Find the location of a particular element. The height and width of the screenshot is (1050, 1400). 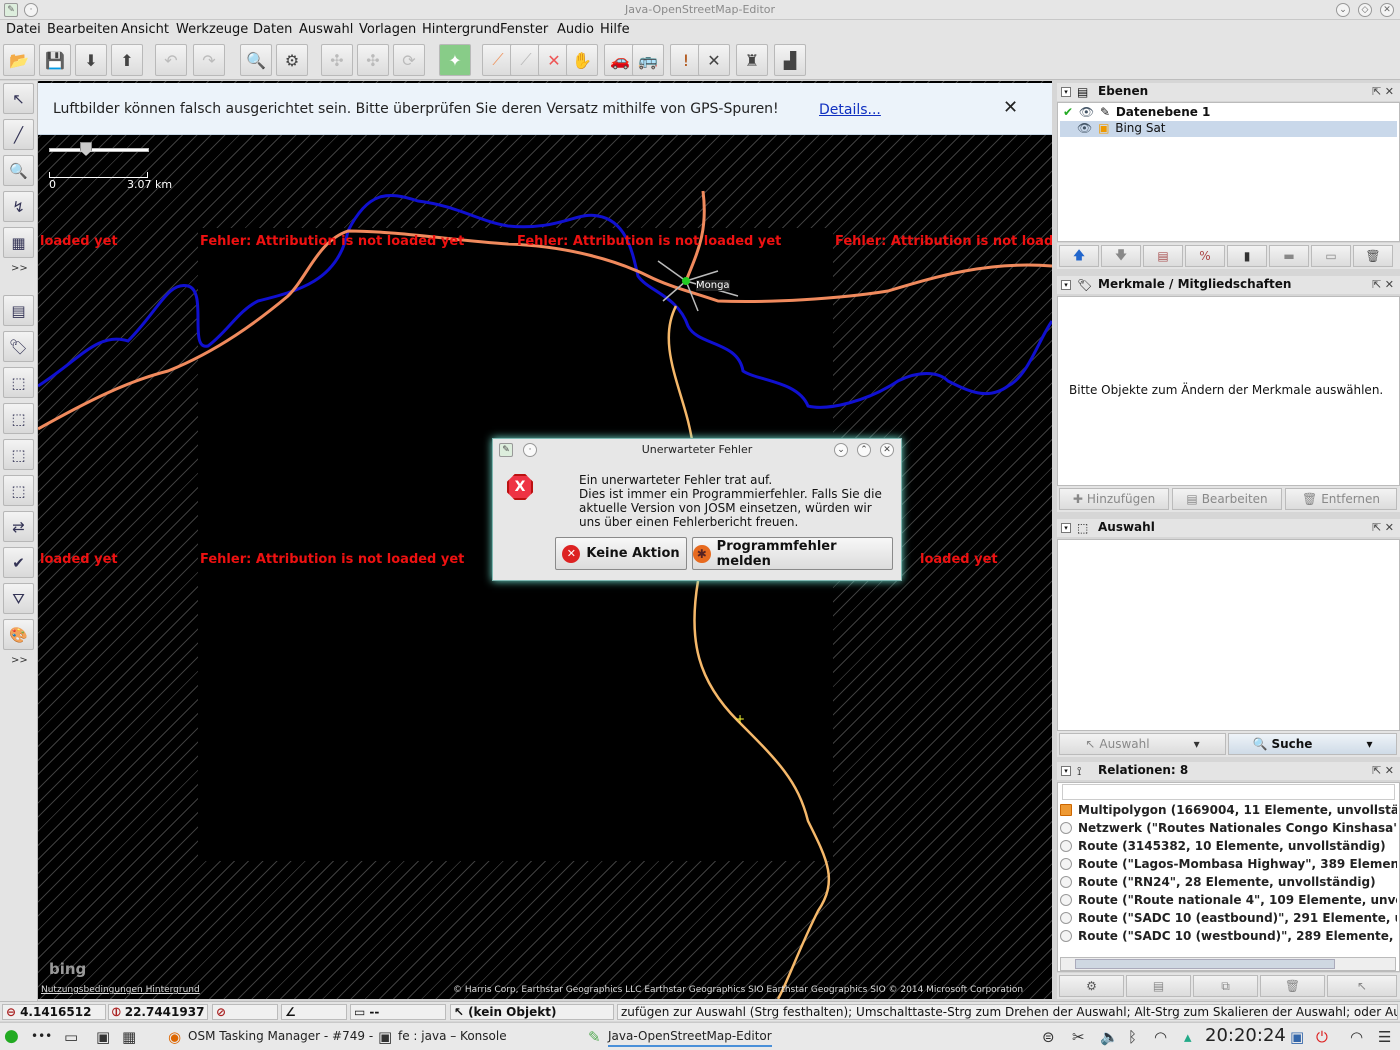

duplicate-layer-icon: ▭ is located at coordinates (1331, 256).